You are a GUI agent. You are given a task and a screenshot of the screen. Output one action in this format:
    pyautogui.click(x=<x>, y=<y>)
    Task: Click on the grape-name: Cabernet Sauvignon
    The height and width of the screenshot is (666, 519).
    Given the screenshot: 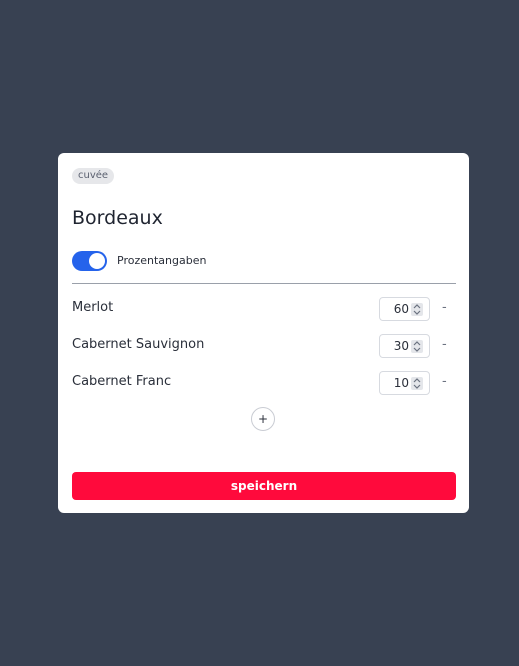 What is the action you would take?
    pyautogui.click(x=138, y=344)
    